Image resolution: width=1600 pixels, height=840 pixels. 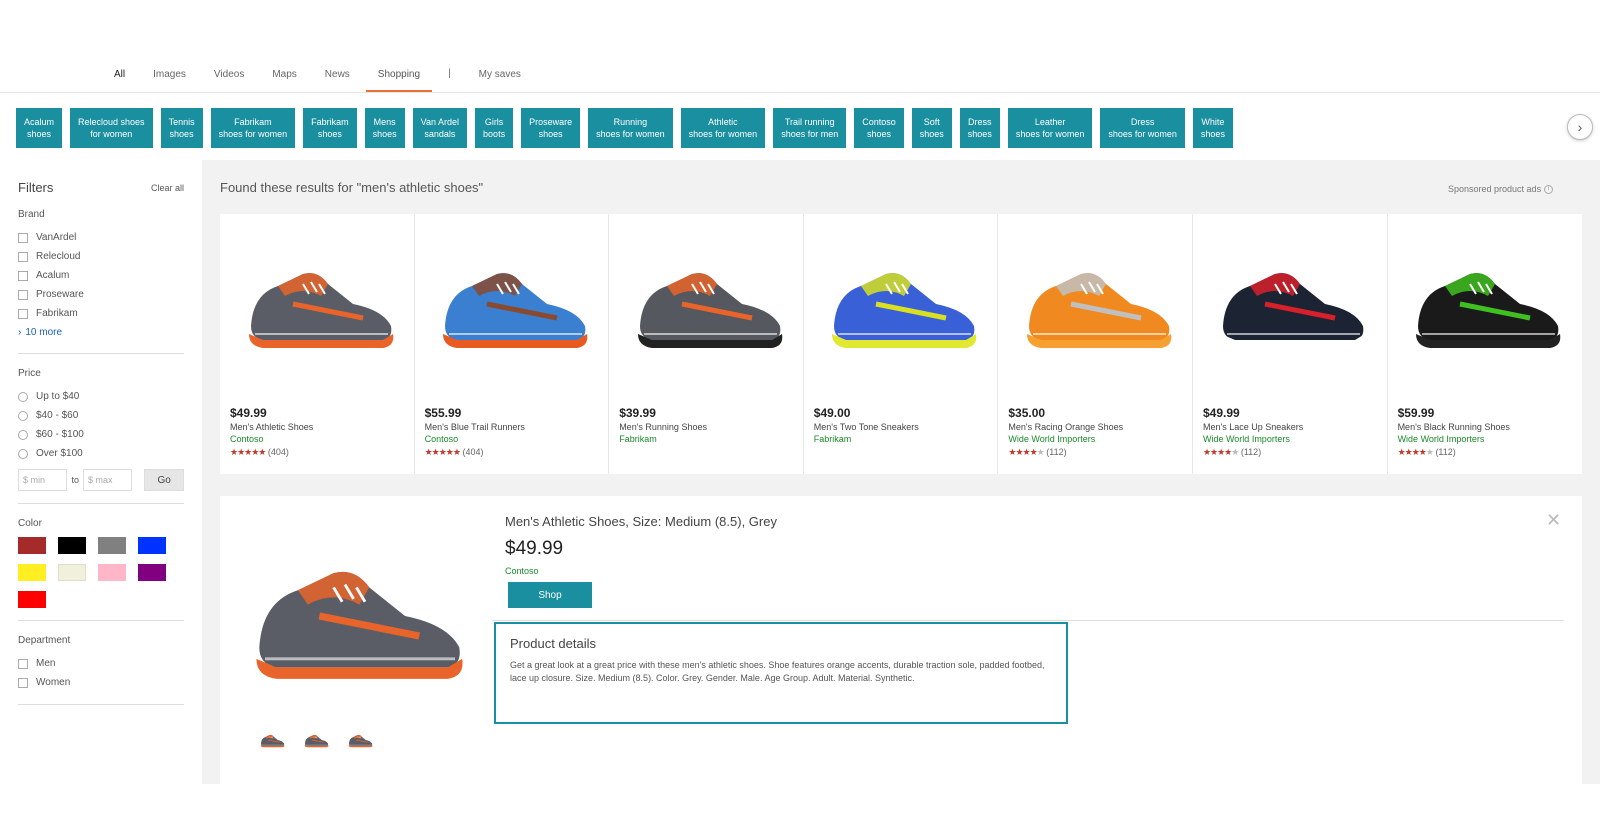 What do you see at coordinates (111, 128) in the screenshot?
I see `related-search-chip: Relecloud shoes for women` at bounding box center [111, 128].